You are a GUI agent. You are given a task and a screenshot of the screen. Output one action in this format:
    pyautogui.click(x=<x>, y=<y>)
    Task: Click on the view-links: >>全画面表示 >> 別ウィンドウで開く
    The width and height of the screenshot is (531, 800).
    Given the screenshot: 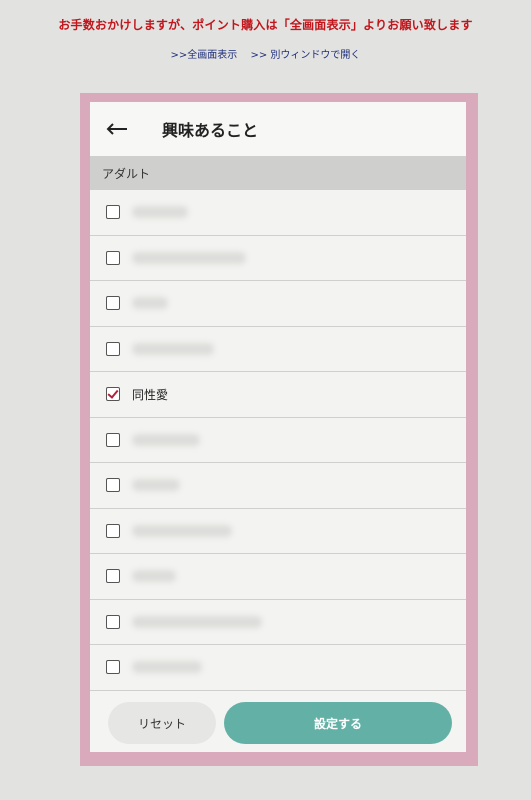 What is the action you would take?
    pyautogui.click(x=265, y=53)
    